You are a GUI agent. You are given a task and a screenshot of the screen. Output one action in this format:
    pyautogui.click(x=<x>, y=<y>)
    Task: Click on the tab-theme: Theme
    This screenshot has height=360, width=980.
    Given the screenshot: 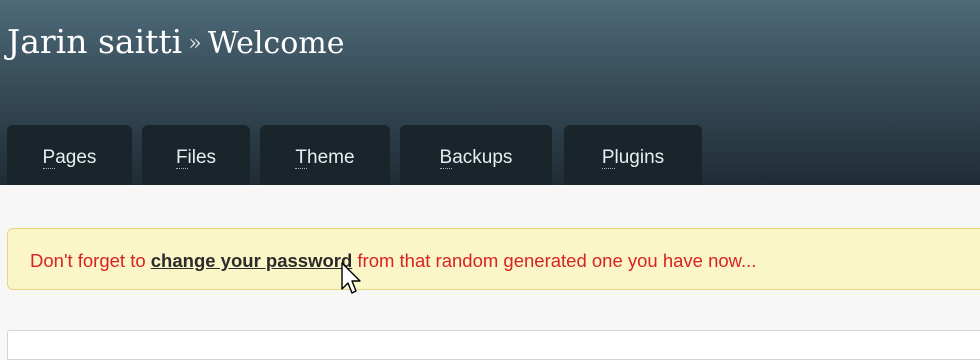 What is the action you would take?
    pyautogui.click(x=325, y=155)
    